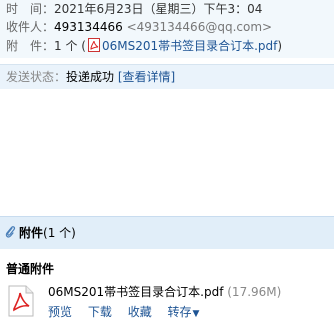  I want to click on save-to-link: 转存, so click(180, 312).